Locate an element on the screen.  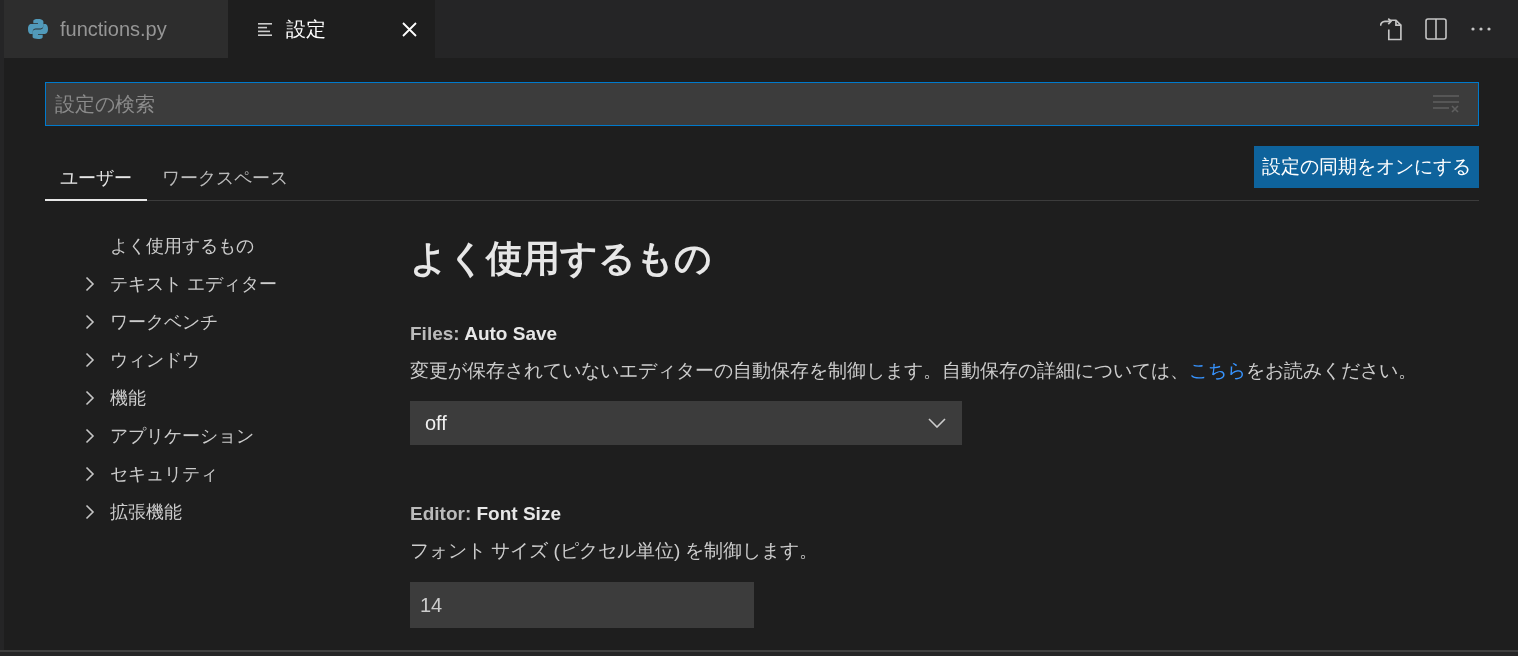
editor-tab: 設定 is located at coordinates (331, 29).